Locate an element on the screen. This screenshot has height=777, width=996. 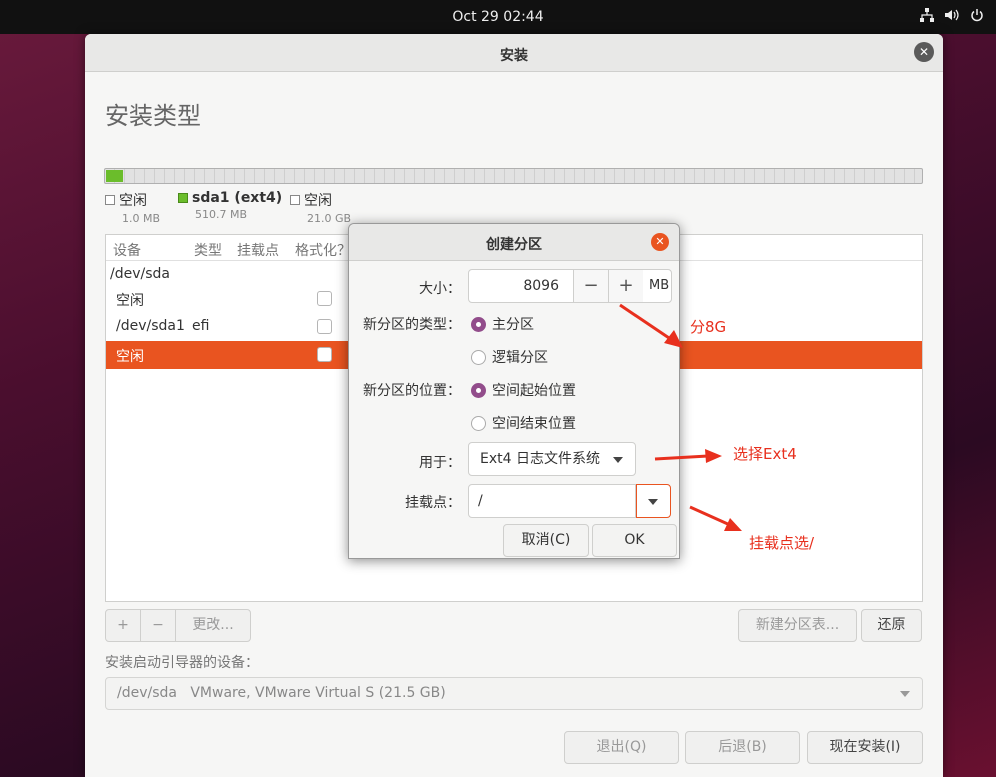
row-device: /dev/sda1 is located at coordinates (150, 326).